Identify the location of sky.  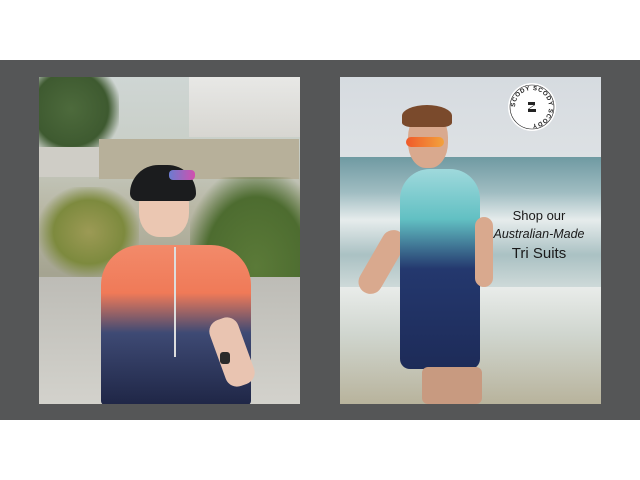
(470, 117).